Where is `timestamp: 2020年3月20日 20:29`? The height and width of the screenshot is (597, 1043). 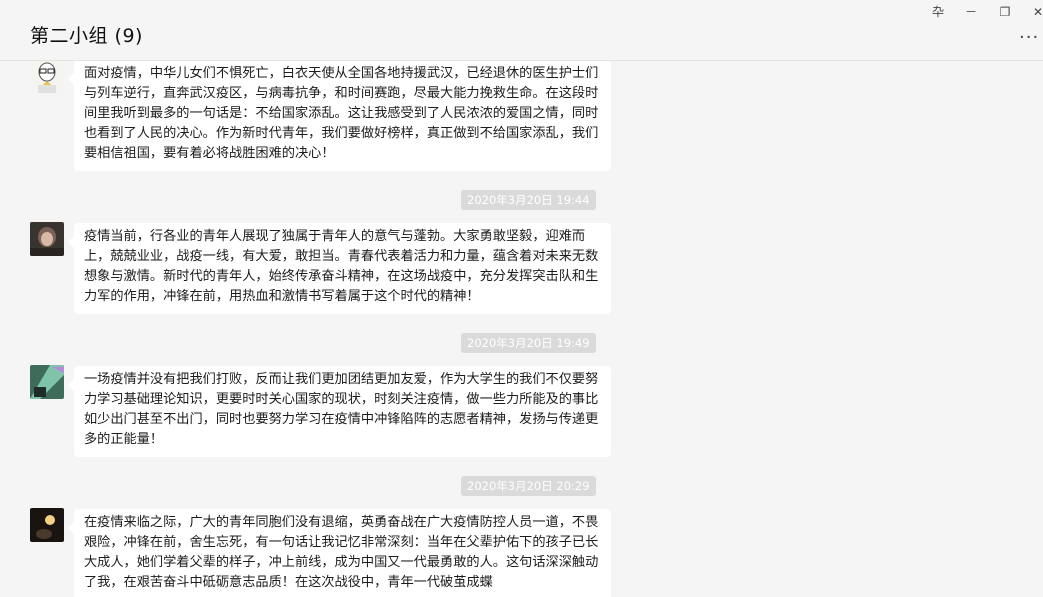
timestamp: 2020年3月20日 20:29 is located at coordinates (528, 486).